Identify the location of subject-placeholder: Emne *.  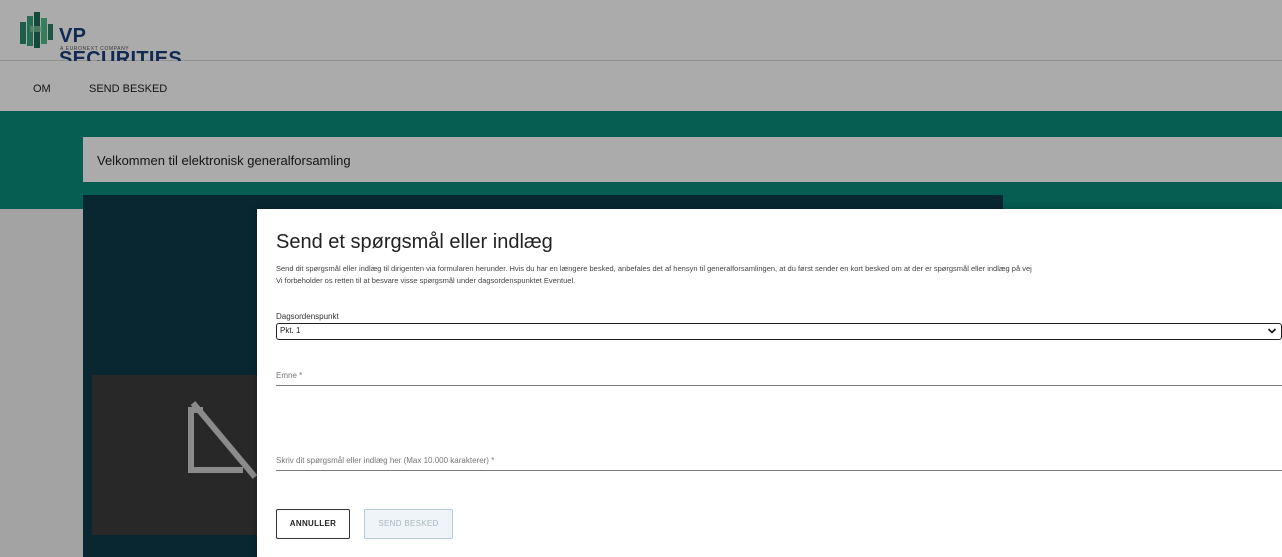
(289, 375).